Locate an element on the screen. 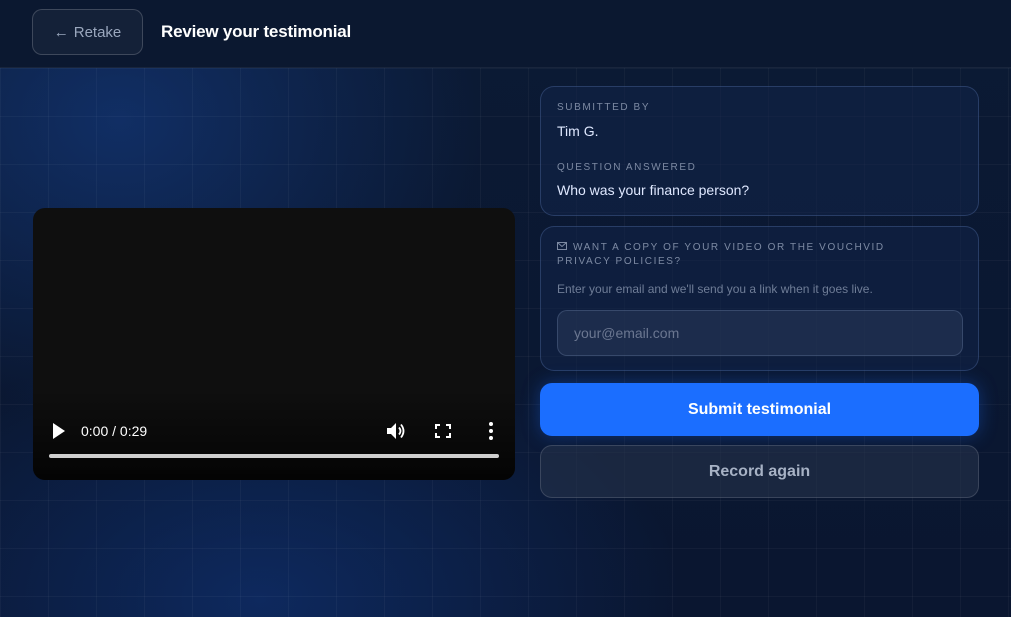  video-time: 0:00 / 0:29 is located at coordinates (114, 431).